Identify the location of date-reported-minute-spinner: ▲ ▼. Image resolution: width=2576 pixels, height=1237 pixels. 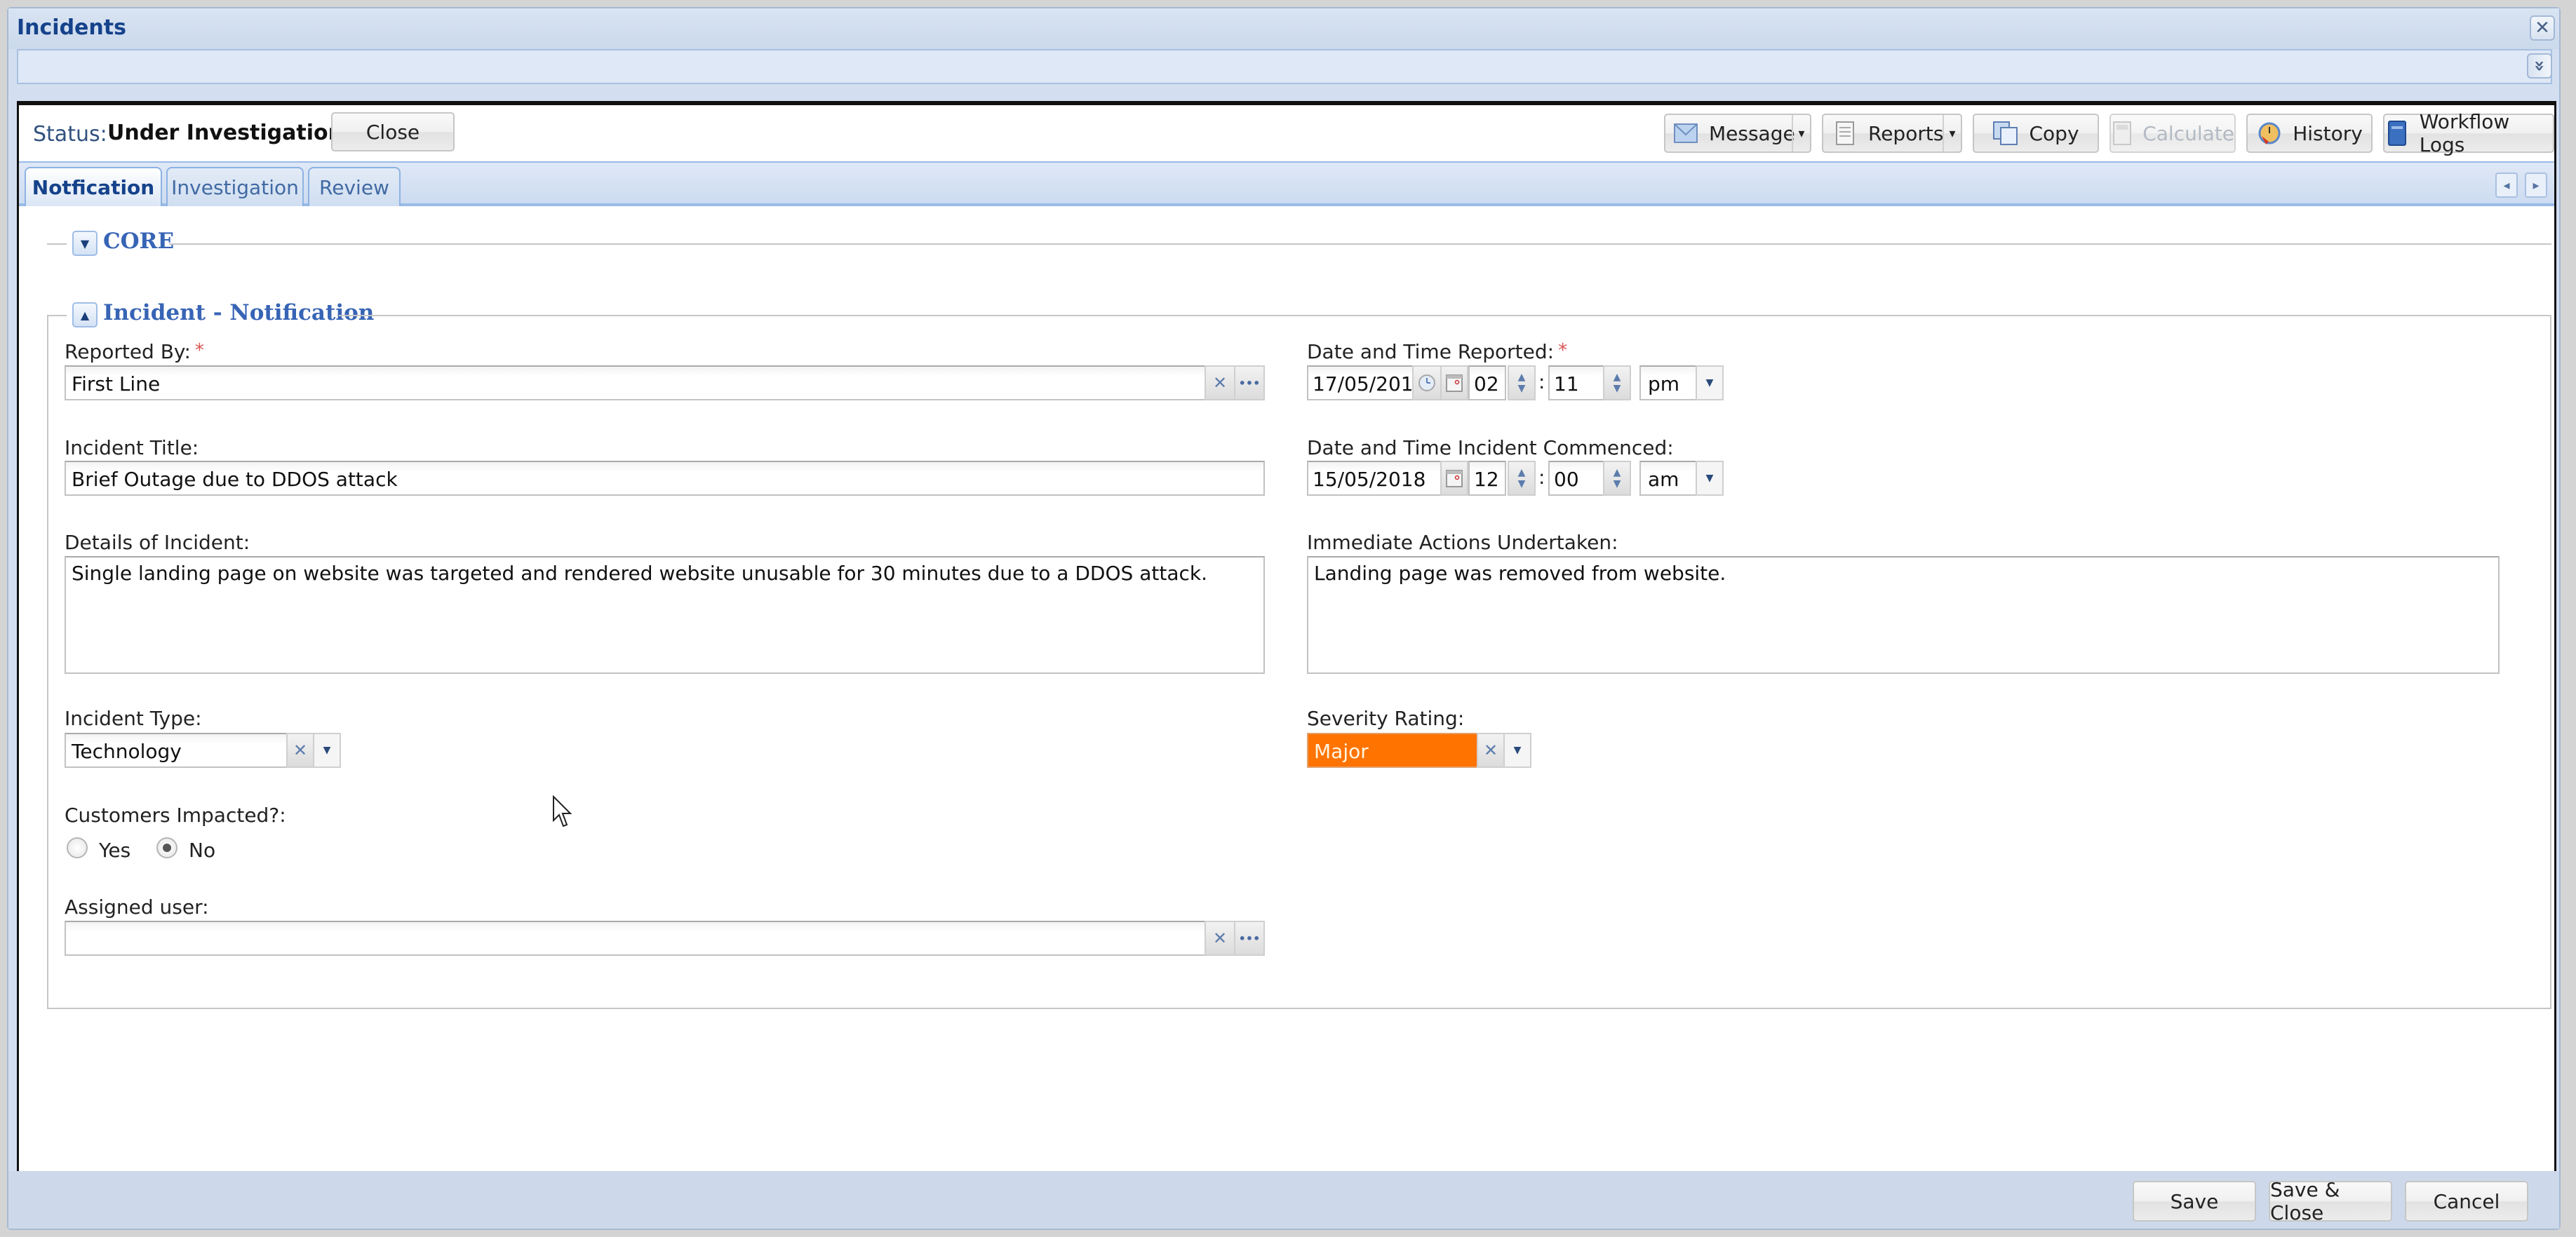
(1617, 382).